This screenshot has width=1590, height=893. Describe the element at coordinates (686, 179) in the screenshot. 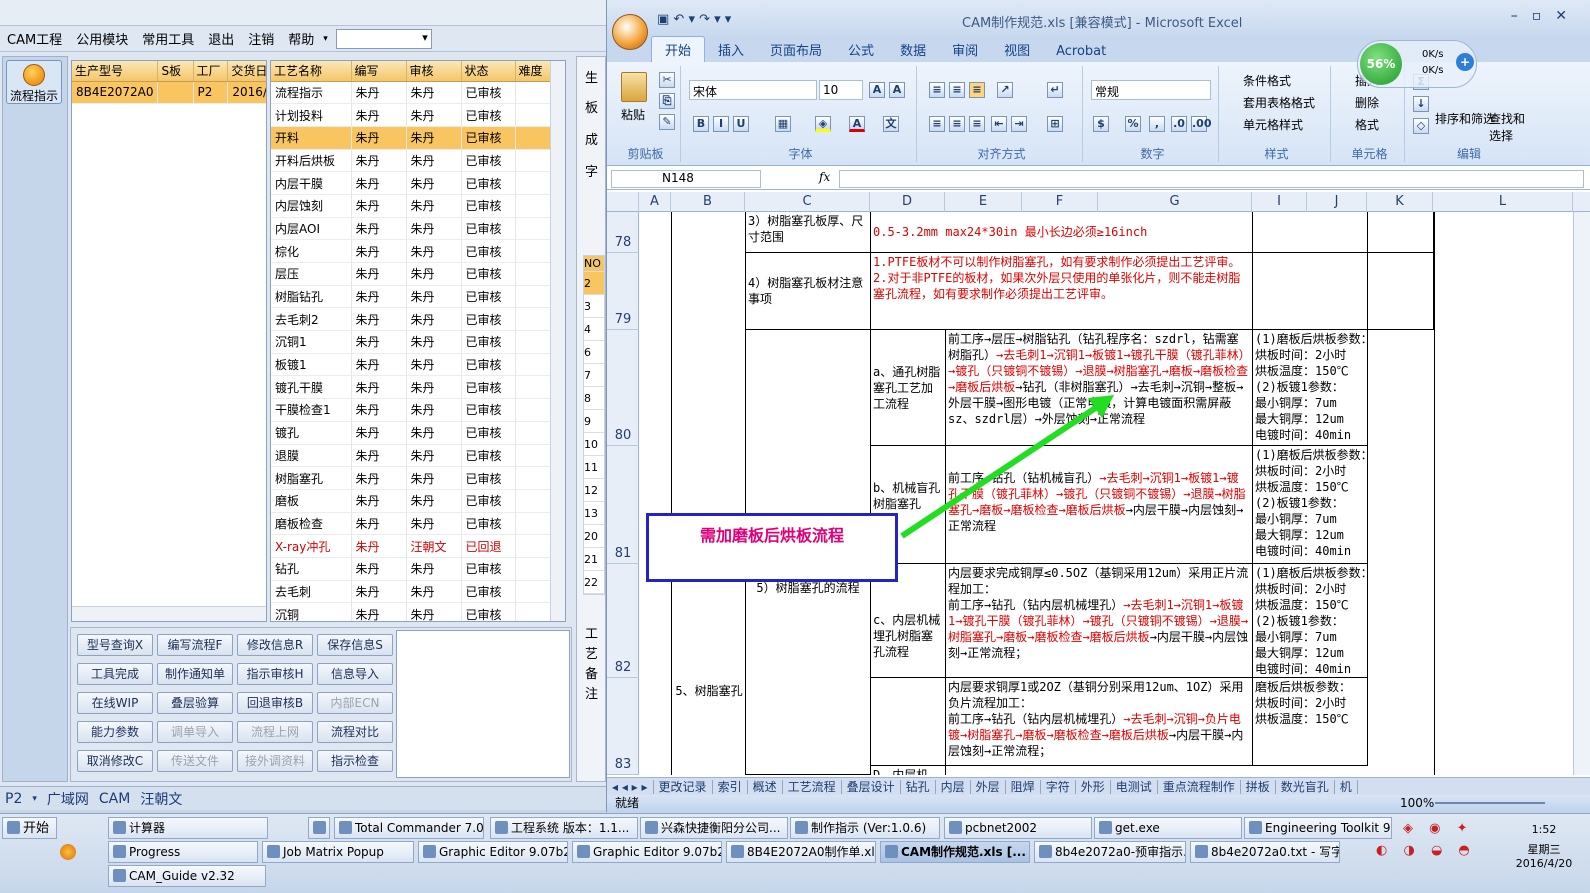

I see `name-box: N148` at that location.